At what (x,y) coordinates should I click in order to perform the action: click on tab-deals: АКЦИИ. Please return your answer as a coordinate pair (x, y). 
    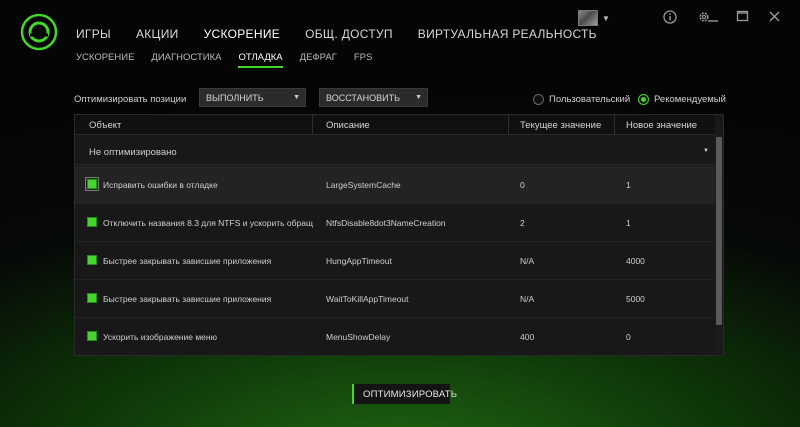
    Looking at the image, I should click on (157, 34).